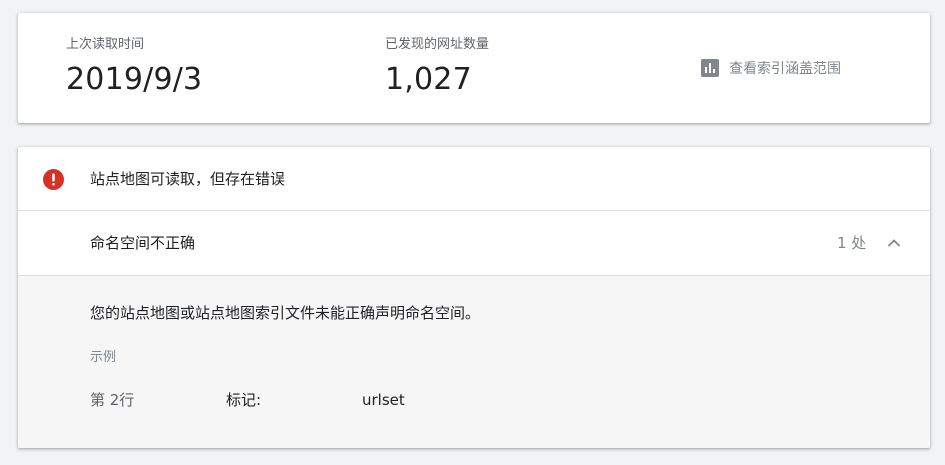 This screenshot has height=465, width=945. I want to click on view-index-coverage-label: 查看索引涵盖范围, so click(785, 69).